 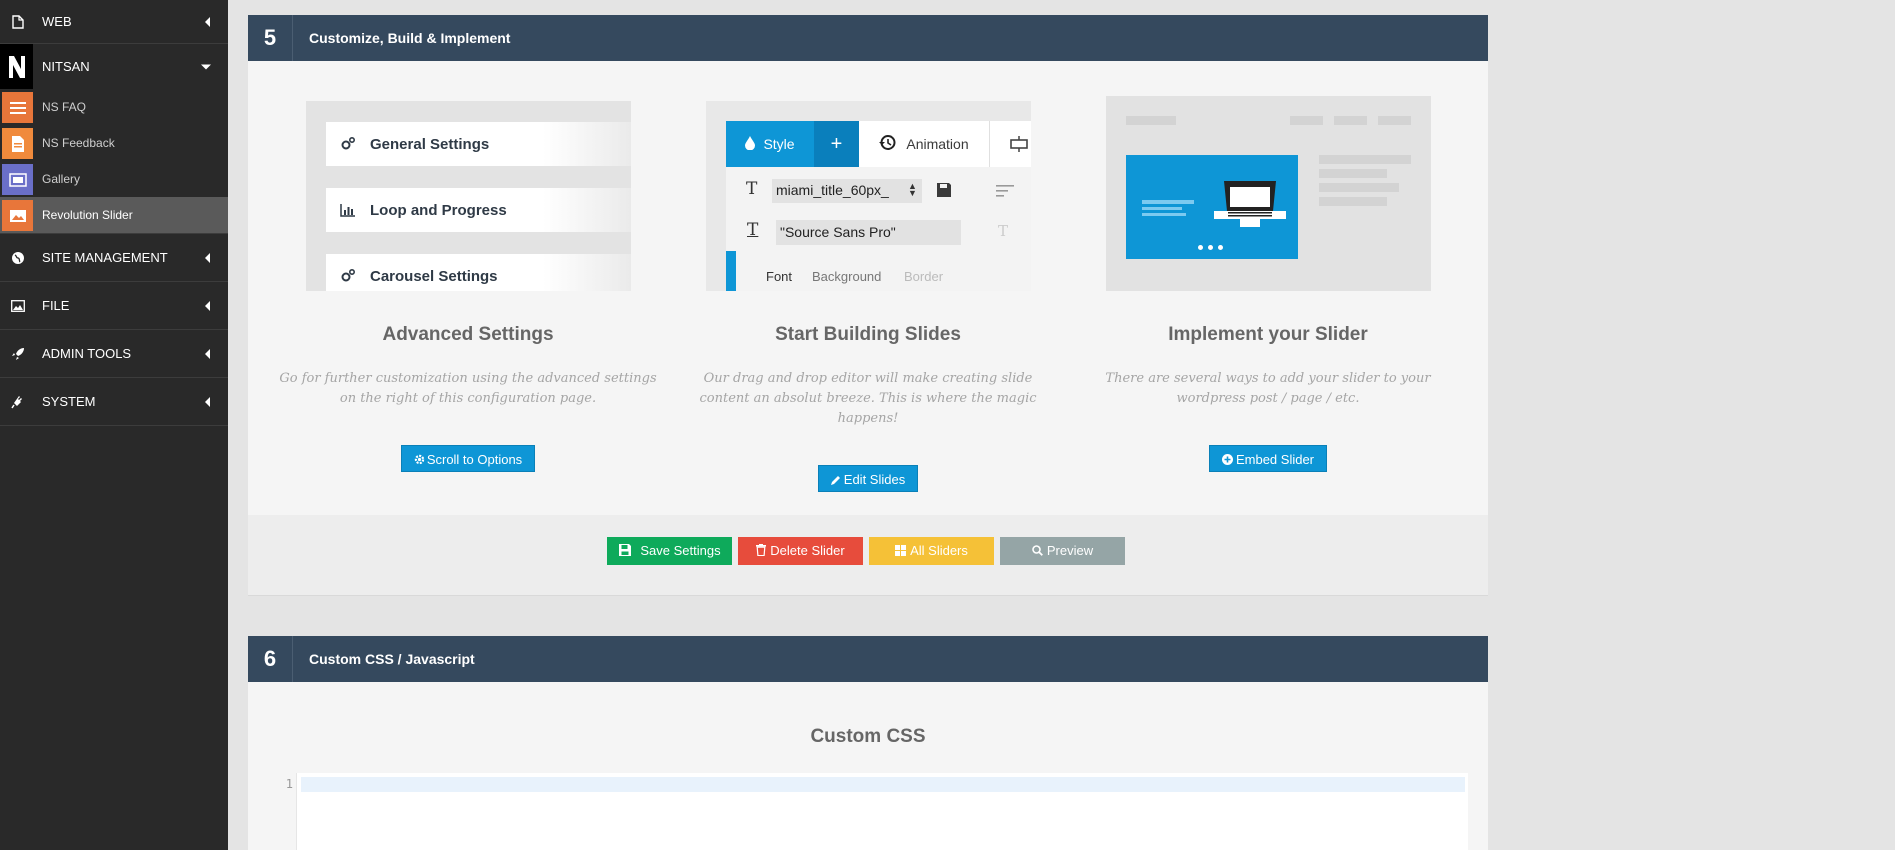 I want to click on editor-accent-bar, so click(x=731, y=271).